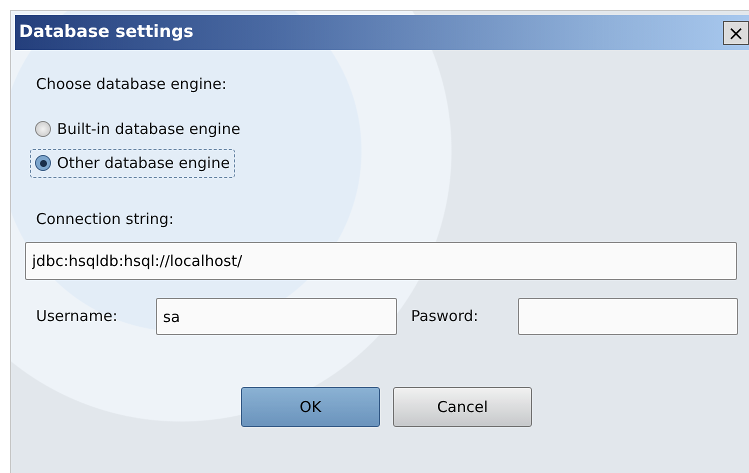  What do you see at coordinates (138, 128) in the screenshot?
I see `radio-option: Built-in database engine` at bounding box center [138, 128].